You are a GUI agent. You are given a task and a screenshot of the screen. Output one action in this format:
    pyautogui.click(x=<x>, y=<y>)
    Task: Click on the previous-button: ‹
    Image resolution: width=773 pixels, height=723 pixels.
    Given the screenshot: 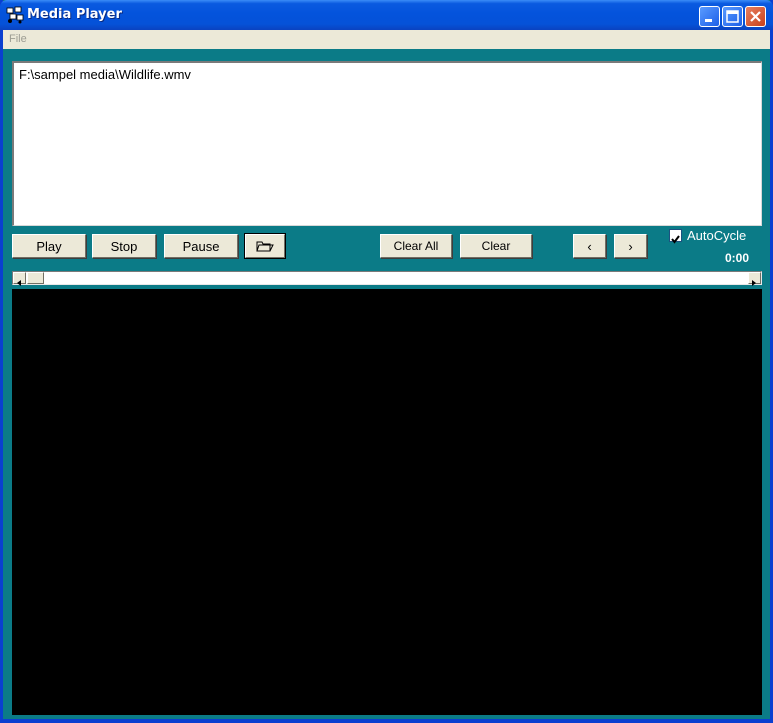 What is the action you would take?
    pyautogui.click(x=589, y=246)
    